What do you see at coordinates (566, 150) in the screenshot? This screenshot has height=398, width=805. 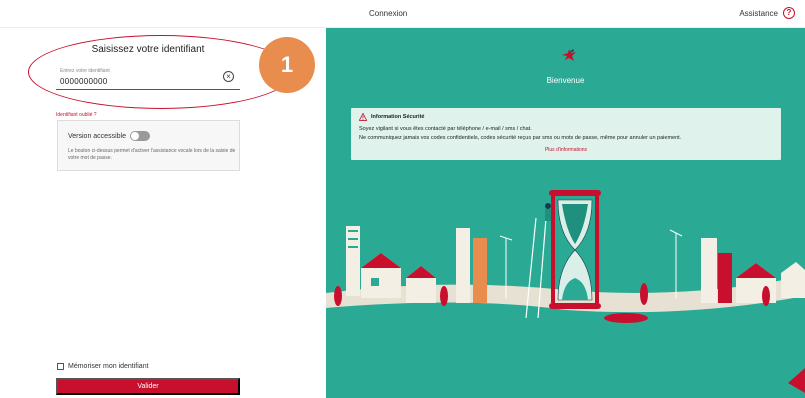 I see `more-info-link: Plus d'informations` at bounding box center [566, 150].